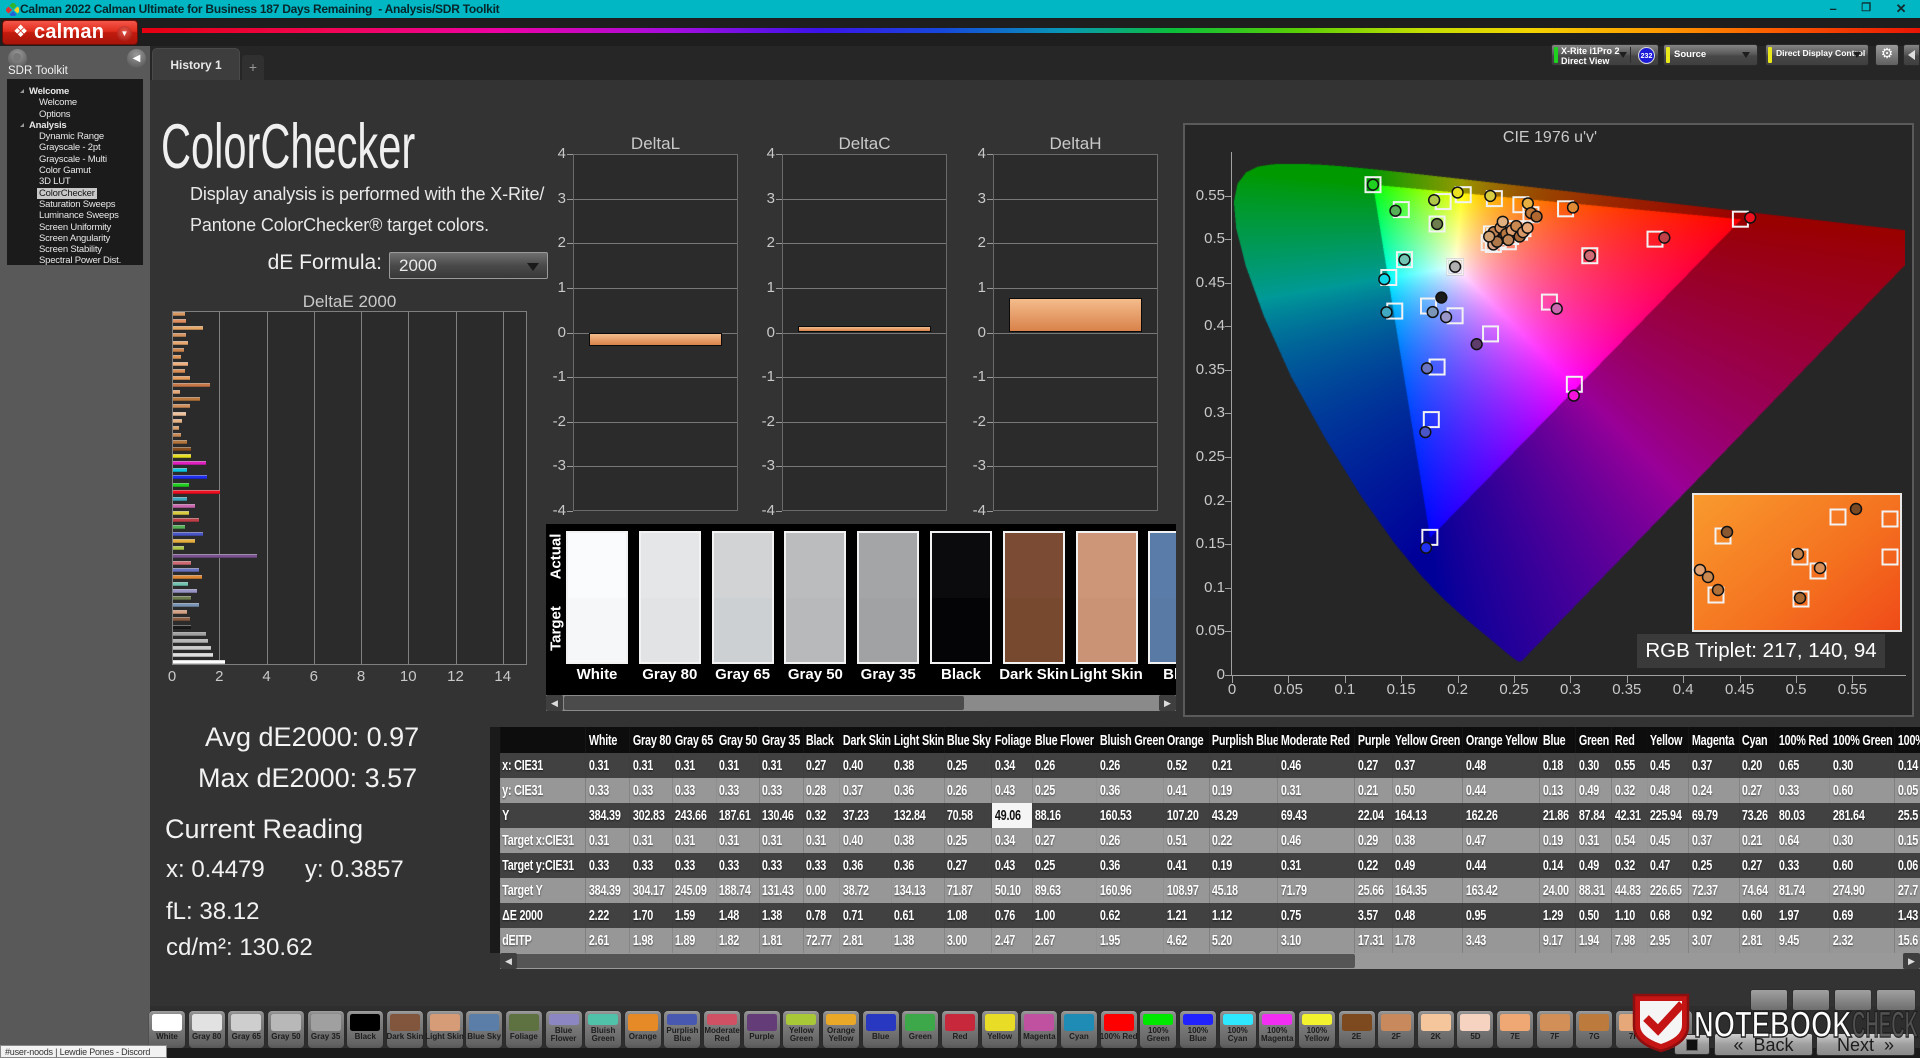  What do you see at coordinates (1773, 1024) in the screenshot?
I see `svg-text: NOTEBOOK` at bounding box center [1773, 1024].